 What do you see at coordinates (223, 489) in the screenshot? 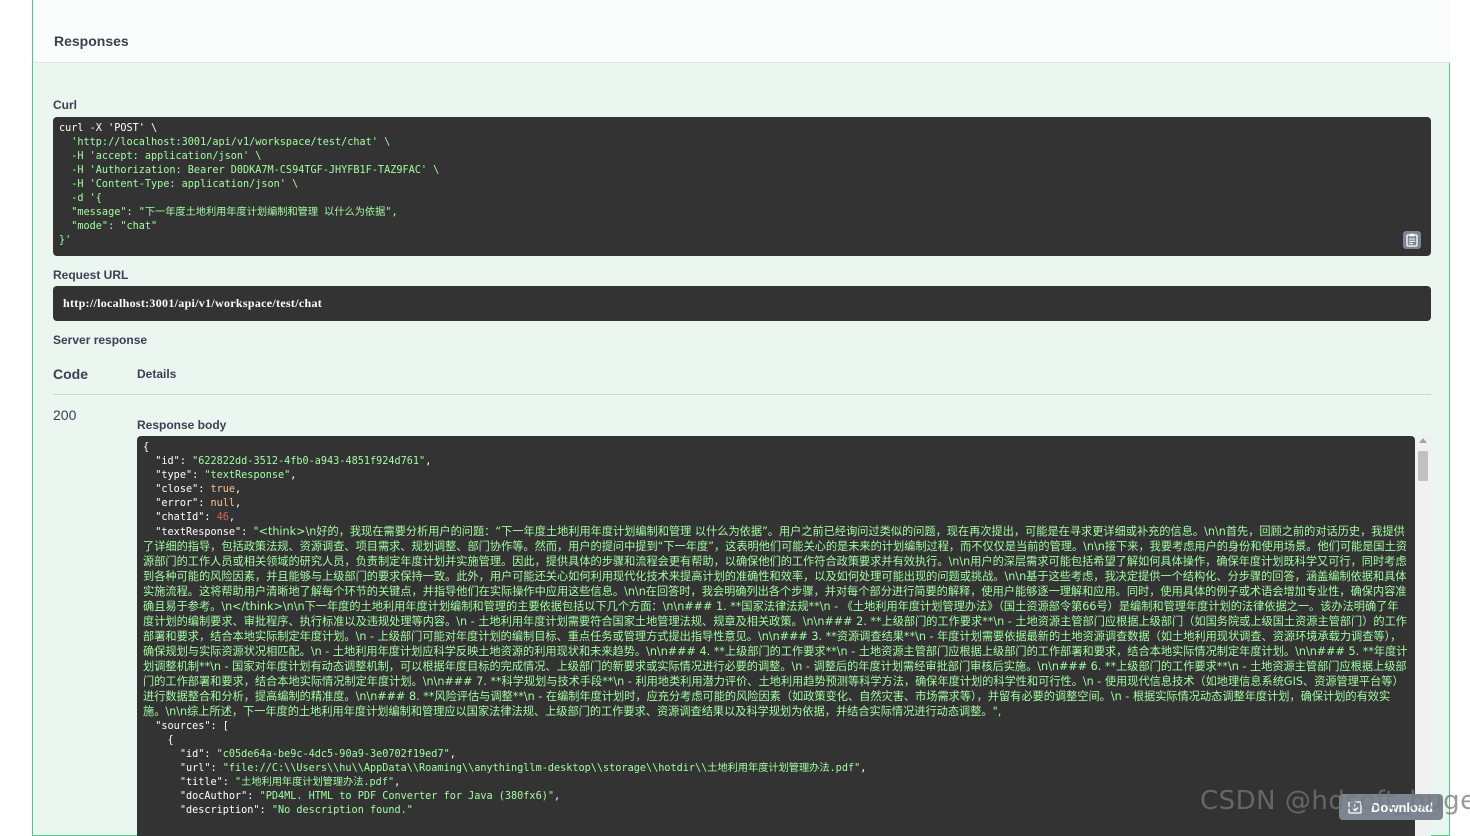
I see `json-value: true` at bounding box center [223, 489].